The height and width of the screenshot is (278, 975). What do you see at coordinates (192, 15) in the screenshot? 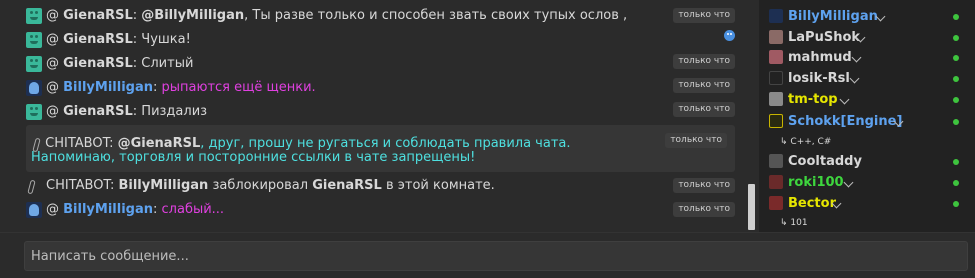
I see `message-mention: @BillyMilligan` at bounding box center [192, 15].